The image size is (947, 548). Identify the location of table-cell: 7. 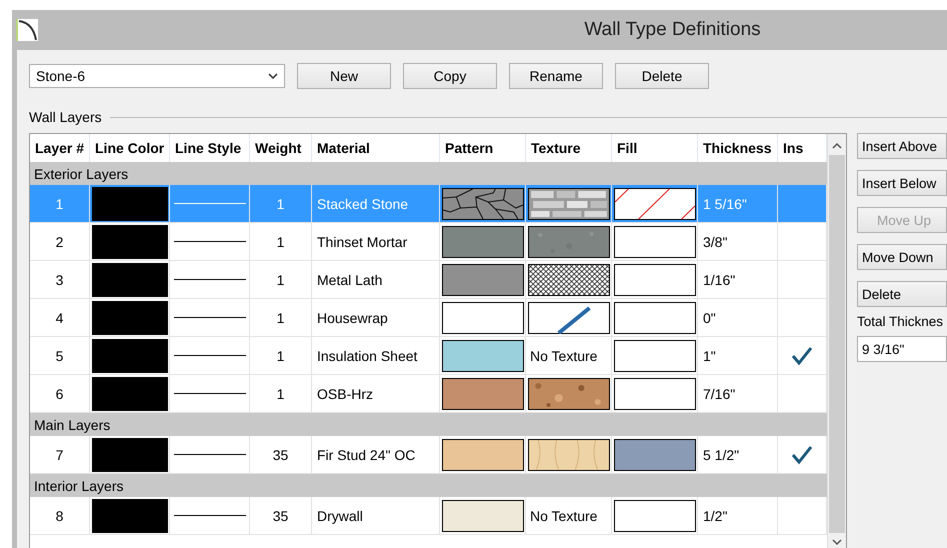
(60, 454).